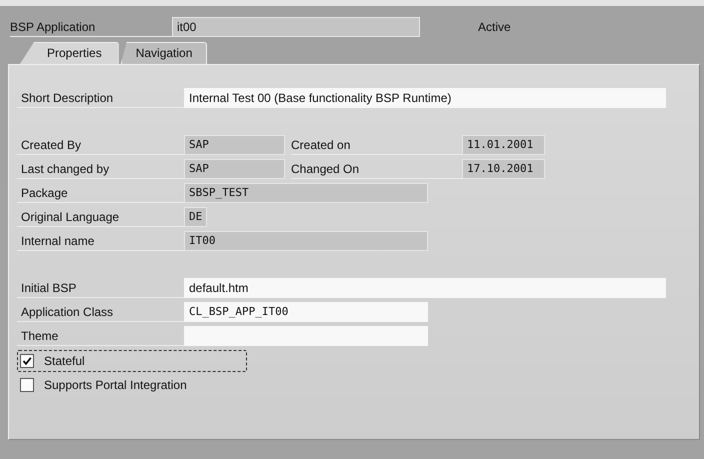  What do you see at coordinates (306, 336) in the screenshot?
I see `input-field` at bounding box center [306, 336].